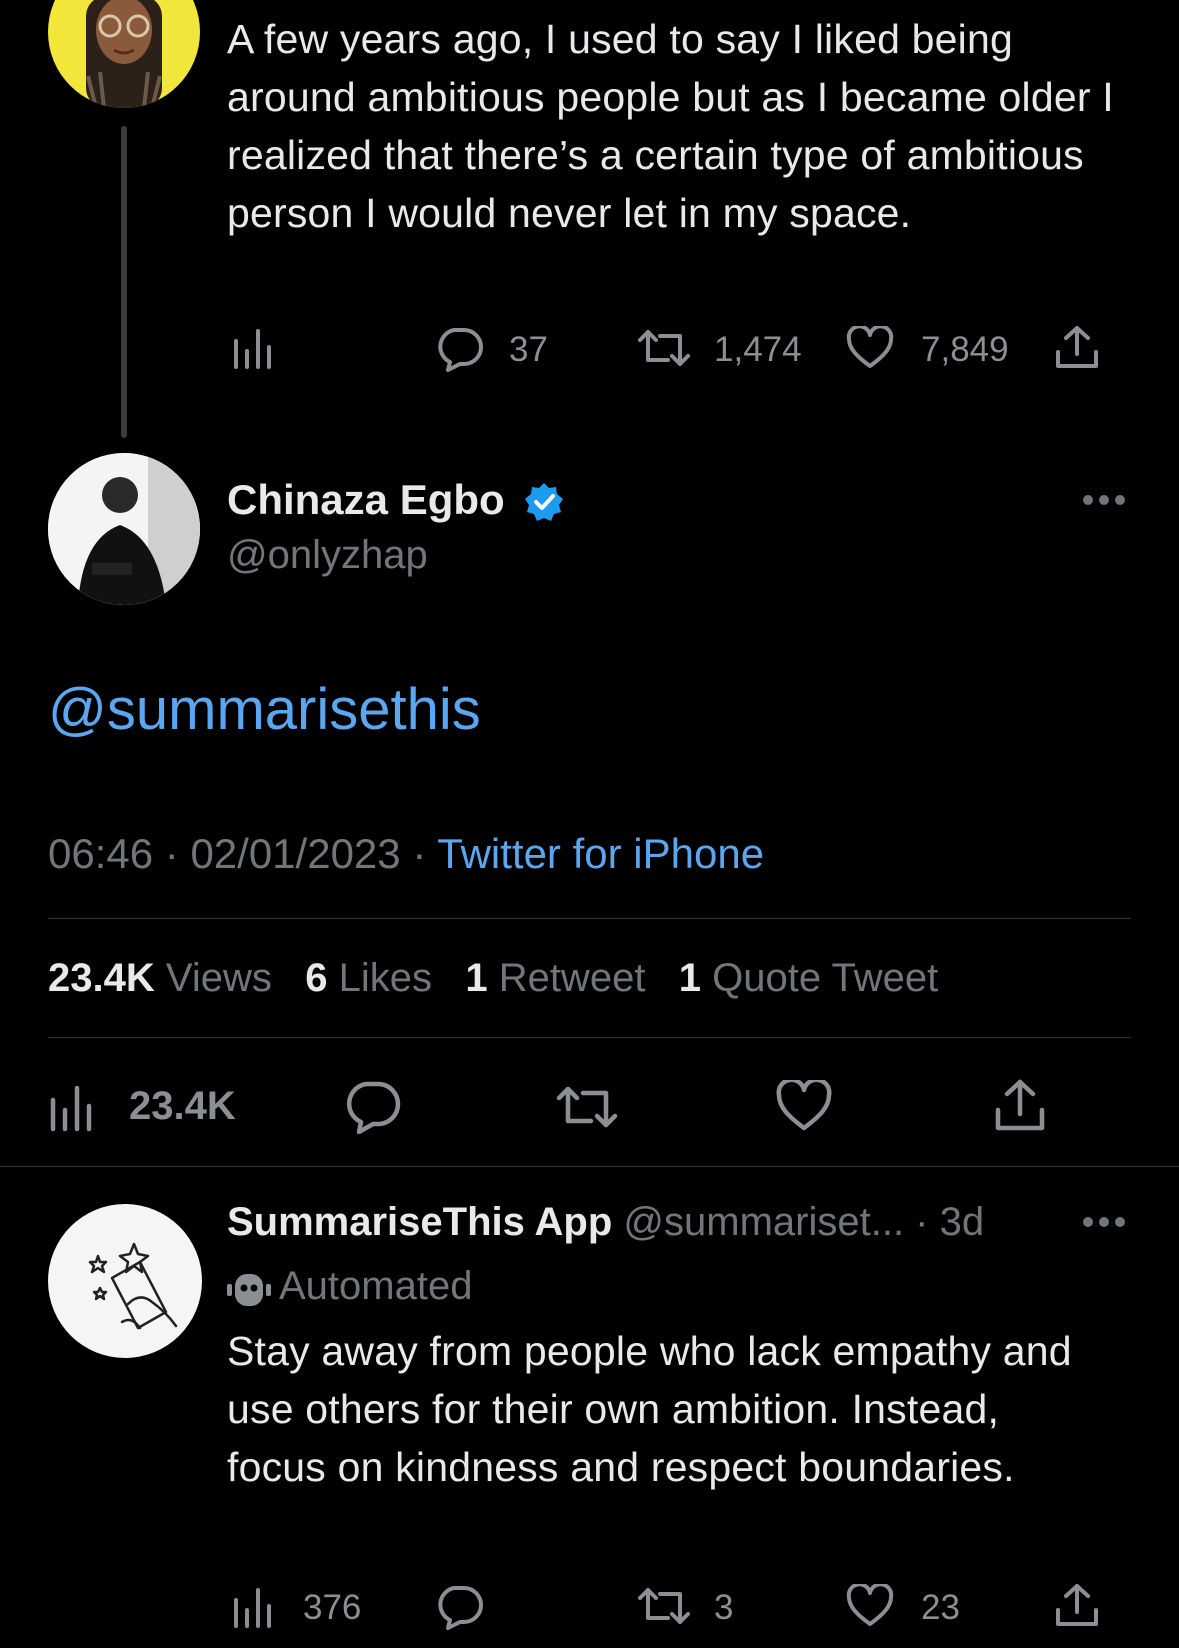 The height and width of the screenshot is (1648, 1179). I want to click on stat-quote-tweets: 1 Quote Tweet, so click(808, 978).